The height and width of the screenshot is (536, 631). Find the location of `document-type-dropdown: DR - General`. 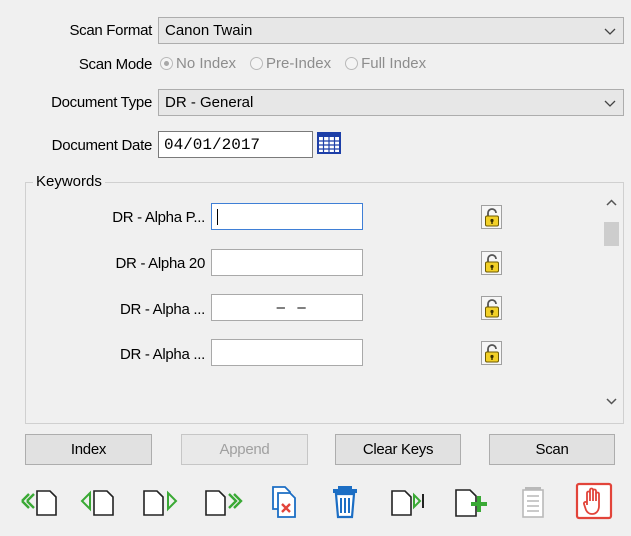

document-type-dropdown: DR - General is located at coordinates (391, 102).